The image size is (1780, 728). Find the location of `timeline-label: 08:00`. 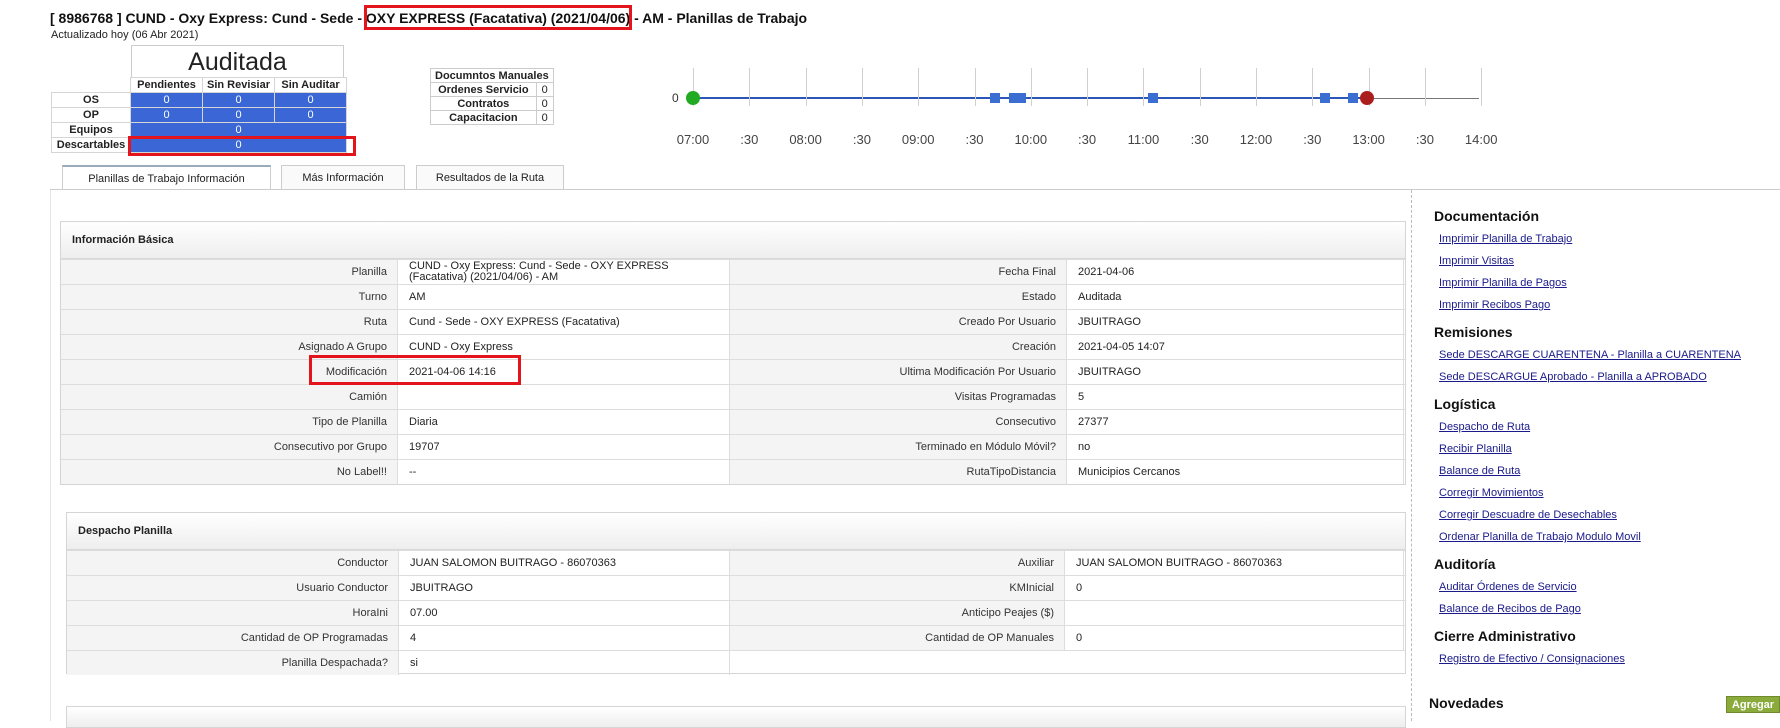

timeline-label: 08:00 is located at coordinates (805, 139).